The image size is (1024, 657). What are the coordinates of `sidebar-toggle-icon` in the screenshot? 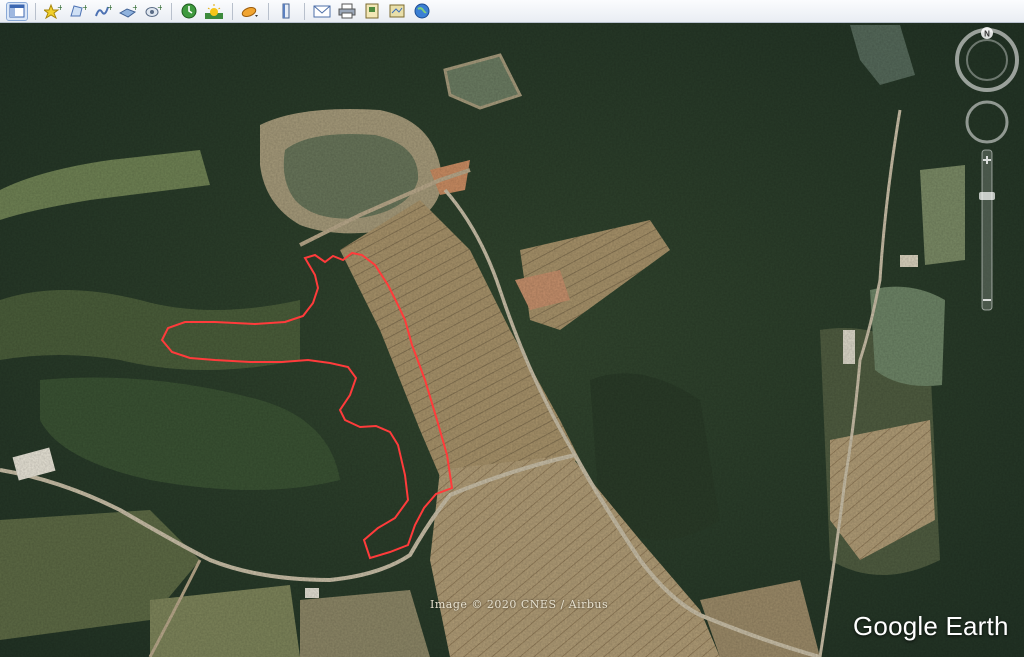 It's located at (17, 11).